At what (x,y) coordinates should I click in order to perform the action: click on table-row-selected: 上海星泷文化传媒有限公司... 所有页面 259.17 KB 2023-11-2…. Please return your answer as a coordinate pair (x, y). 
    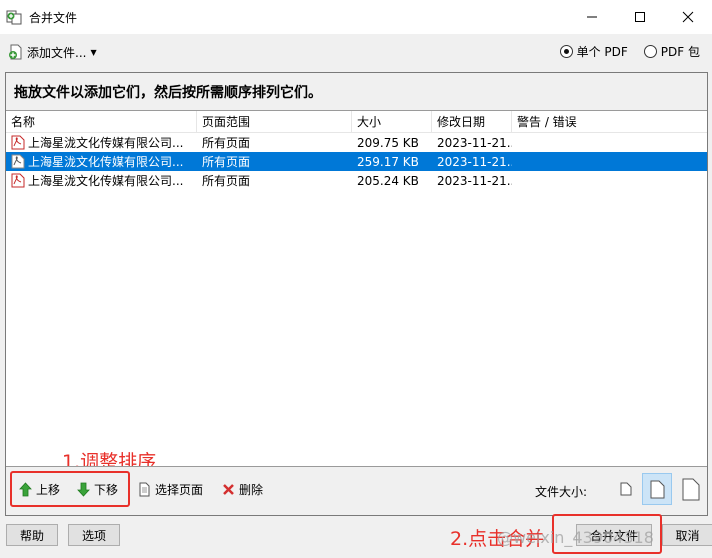
    Looking at the image, I should click on (356, 161).